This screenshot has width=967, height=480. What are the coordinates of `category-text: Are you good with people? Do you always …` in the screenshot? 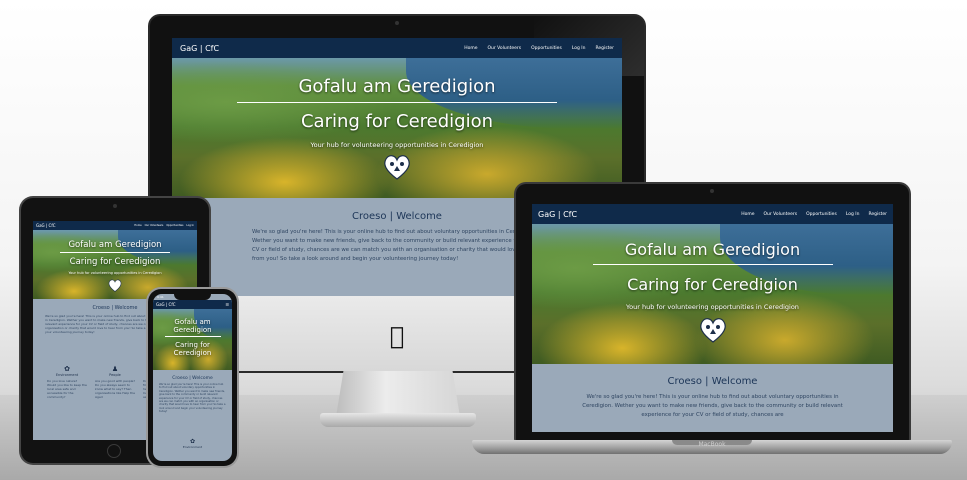 It's located at (115, 389).